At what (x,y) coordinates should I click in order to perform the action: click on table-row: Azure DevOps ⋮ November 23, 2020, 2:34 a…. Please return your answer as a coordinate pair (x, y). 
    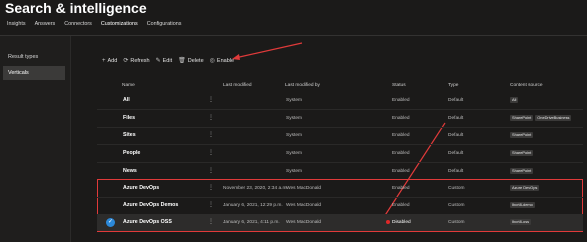
    Looking at the image, I should click on (340, 188).